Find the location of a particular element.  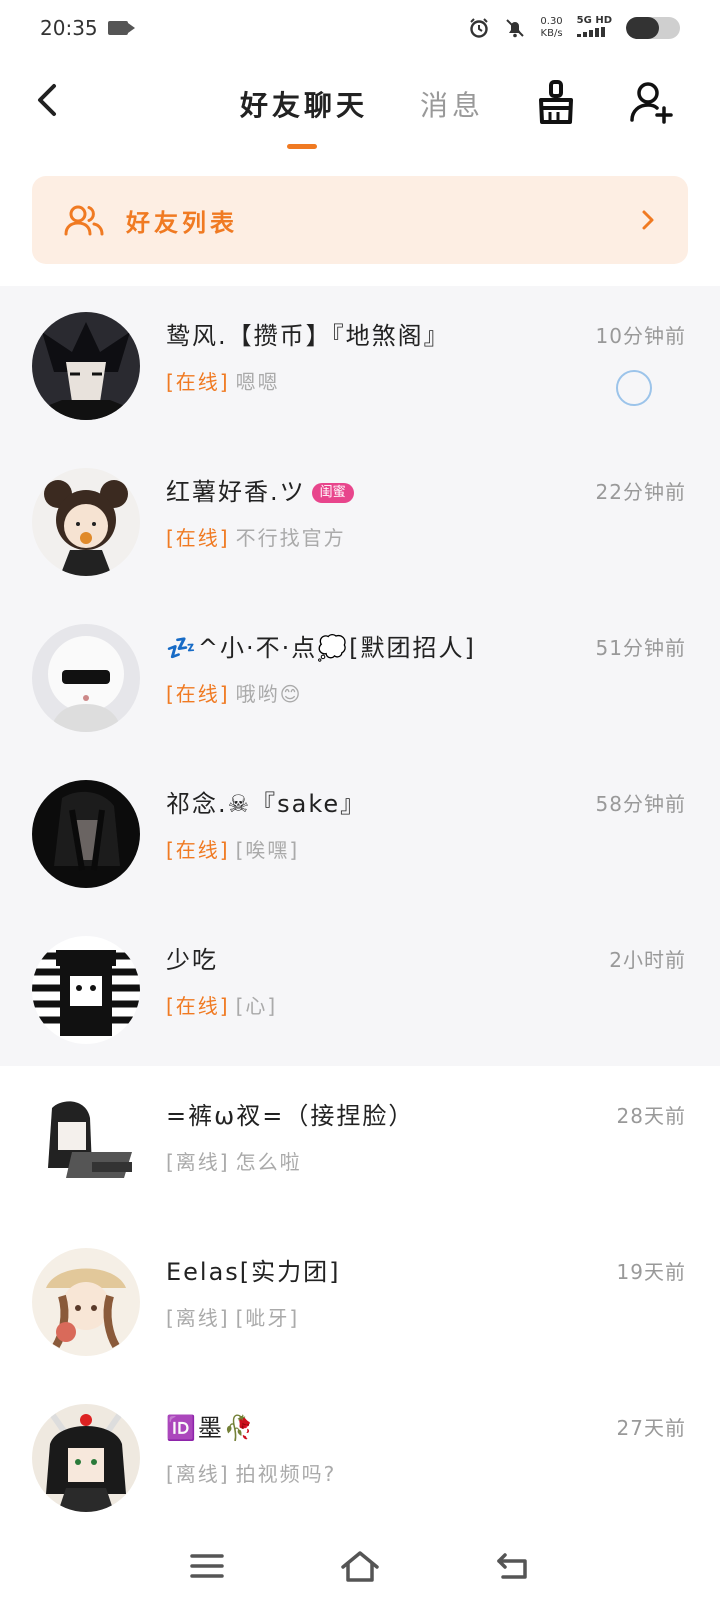

last-message: 不行找官方 is located at coordinates (290, 538).